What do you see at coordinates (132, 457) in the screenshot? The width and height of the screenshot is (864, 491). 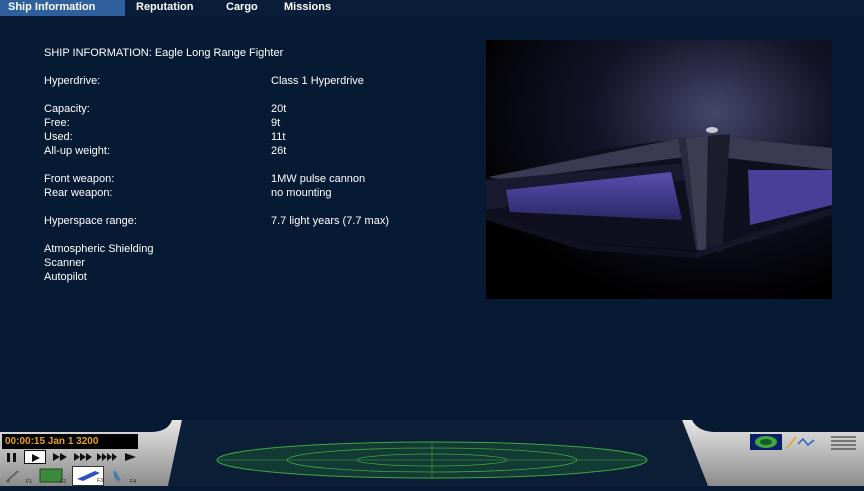 I see `skip-icon` at bounding box center [132, 457].